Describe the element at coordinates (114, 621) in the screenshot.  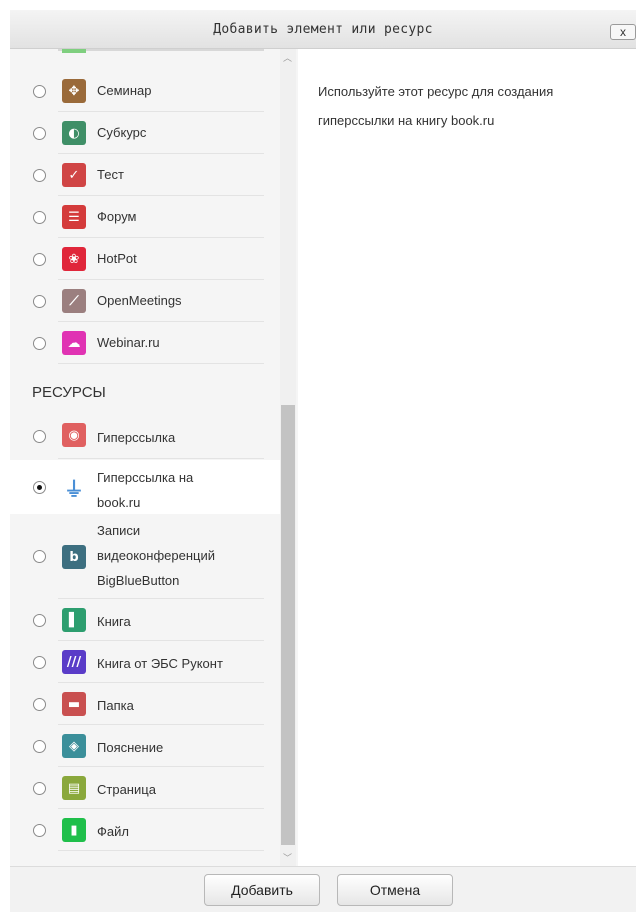
I see `option-label: Книга` at that location.